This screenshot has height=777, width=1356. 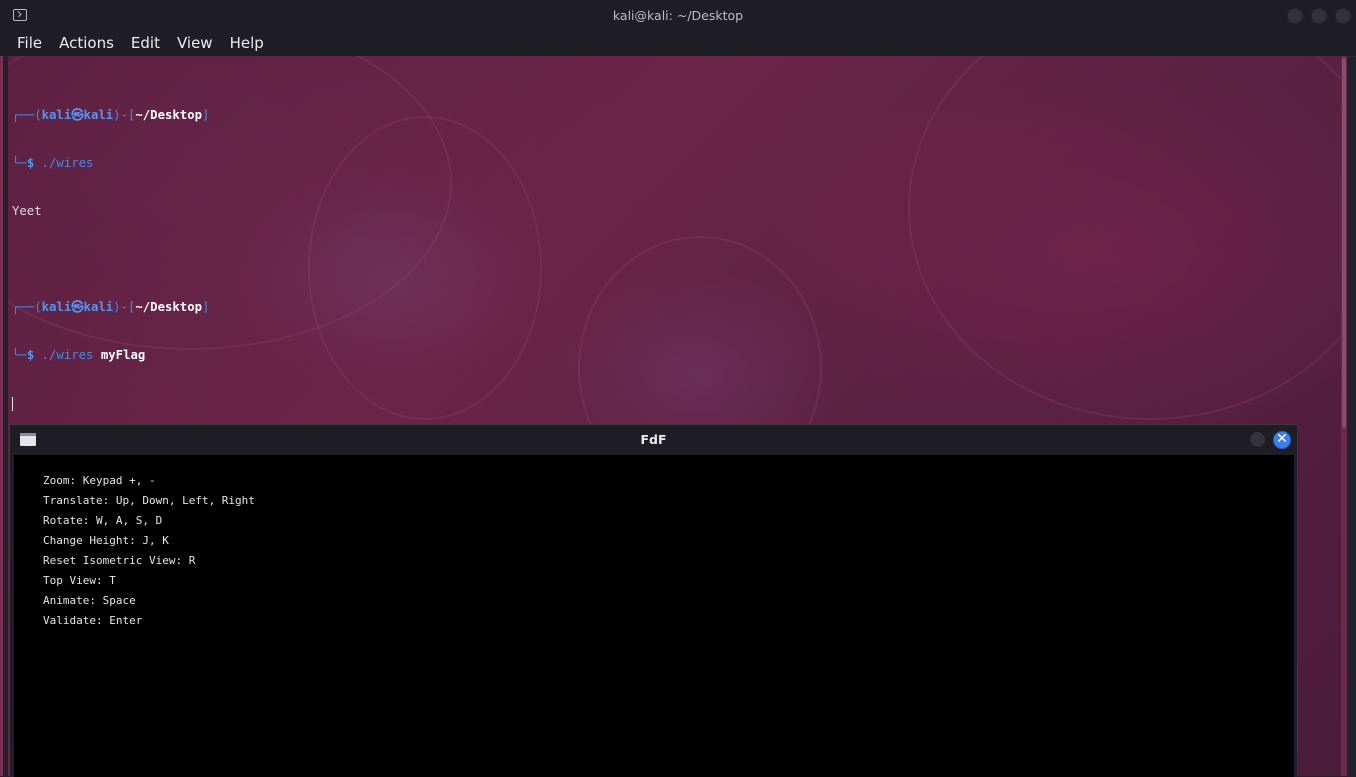 I want to click on menu-actions: Actions, so click(x=86, y=43).